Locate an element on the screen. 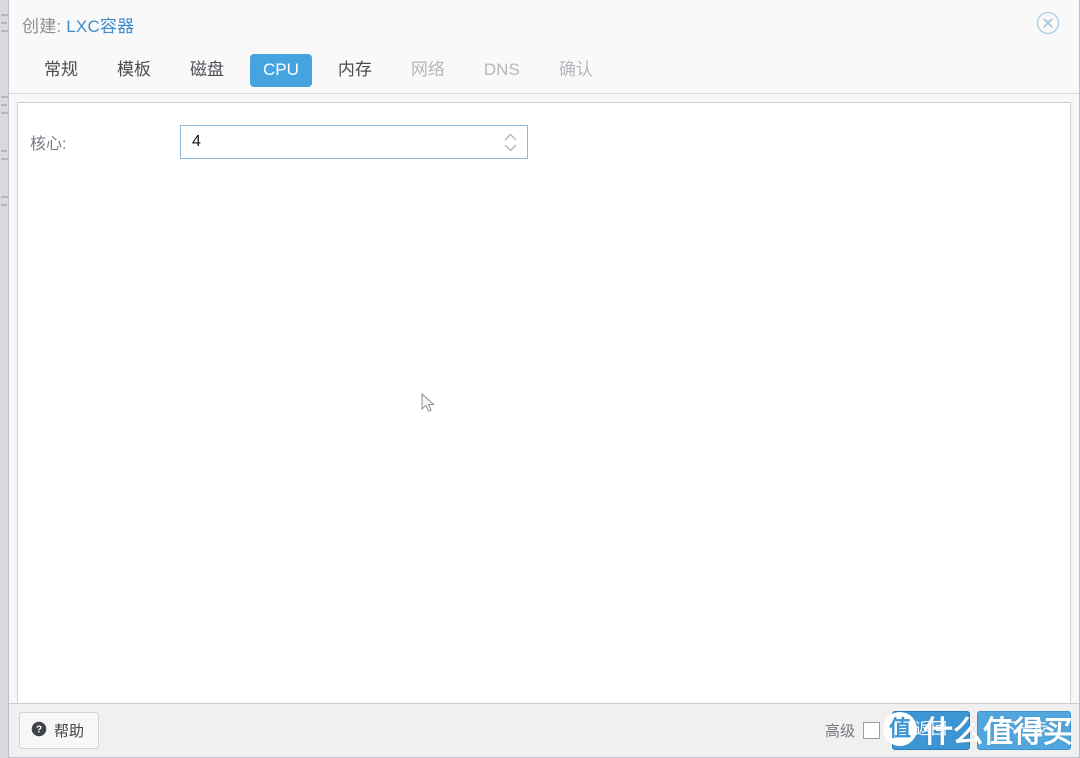 The height and width of the screenshot is (758, 1080). advanced-checkbox is located at coordinates (871, 730).